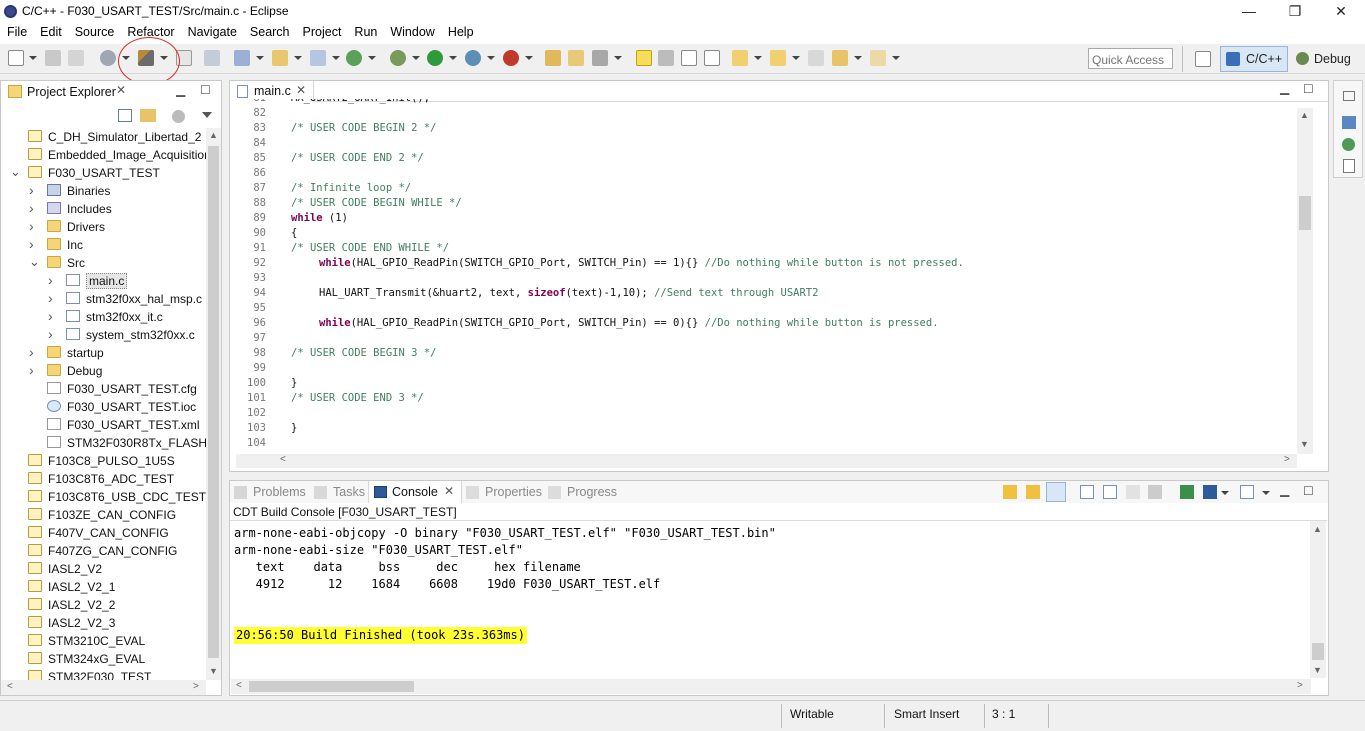 This screenshot has width=1365, height=731. Describe the element at coordinates (1341, 11) in the screenshot. I see `close-button: ✕` at that location.